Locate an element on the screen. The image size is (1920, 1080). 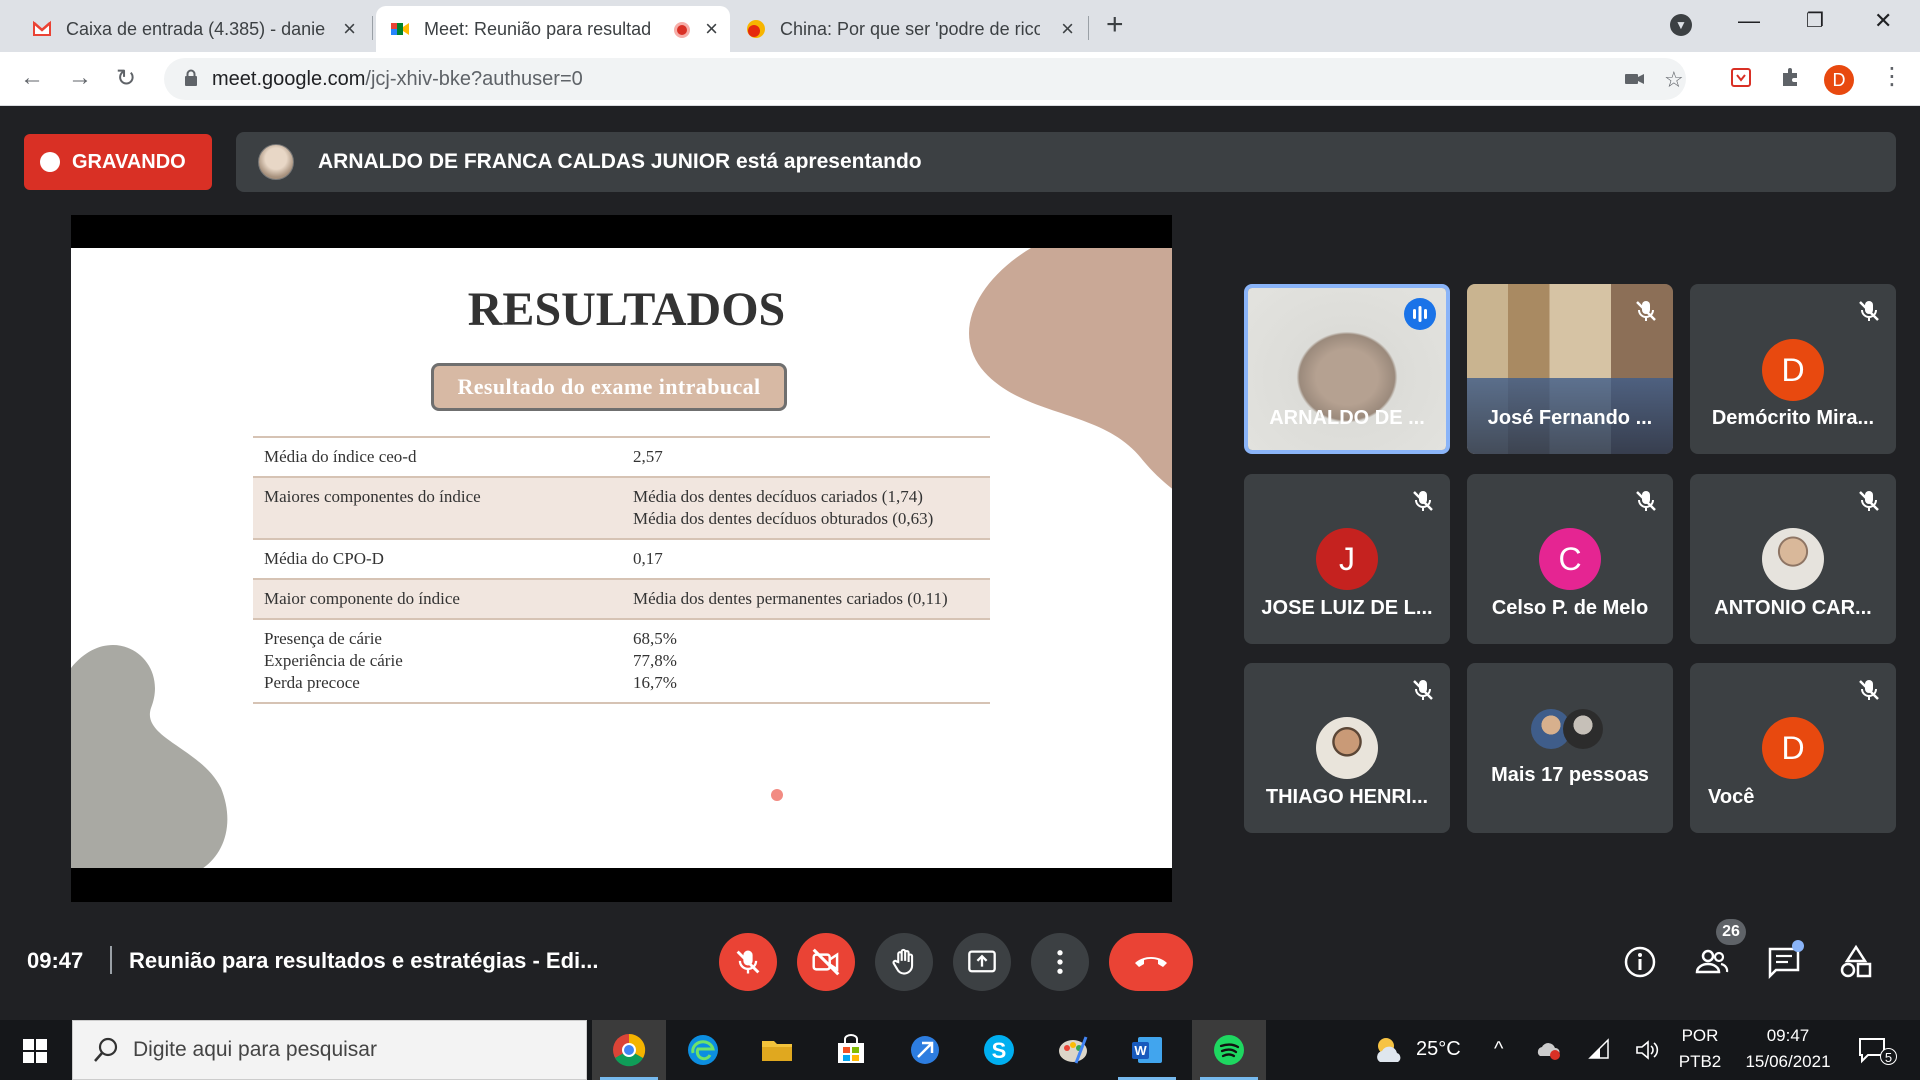
bookmark-star-icon: ☆ is located at coordinates (1674, 80).